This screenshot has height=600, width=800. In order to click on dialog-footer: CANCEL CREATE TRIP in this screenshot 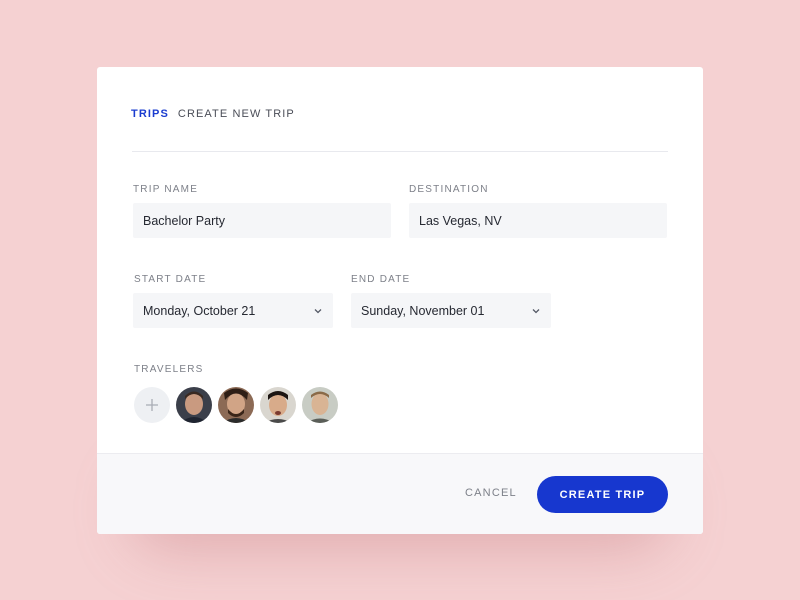, I will do `click(400, 493)`.